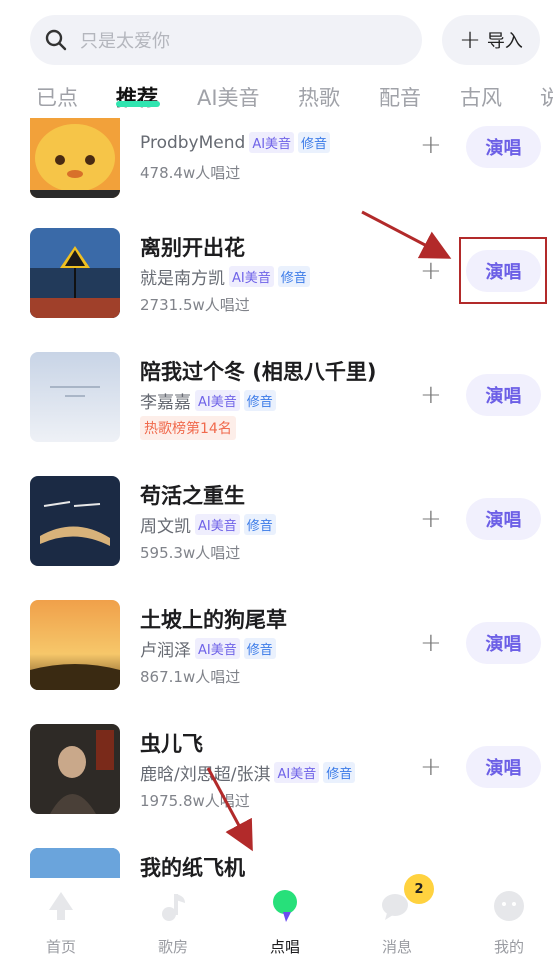 This screenshot has height=959, width=553. Describe the element at coordinates (276, 857) in the screenshot. I see `song-row: 我的纸飞机` at that location.